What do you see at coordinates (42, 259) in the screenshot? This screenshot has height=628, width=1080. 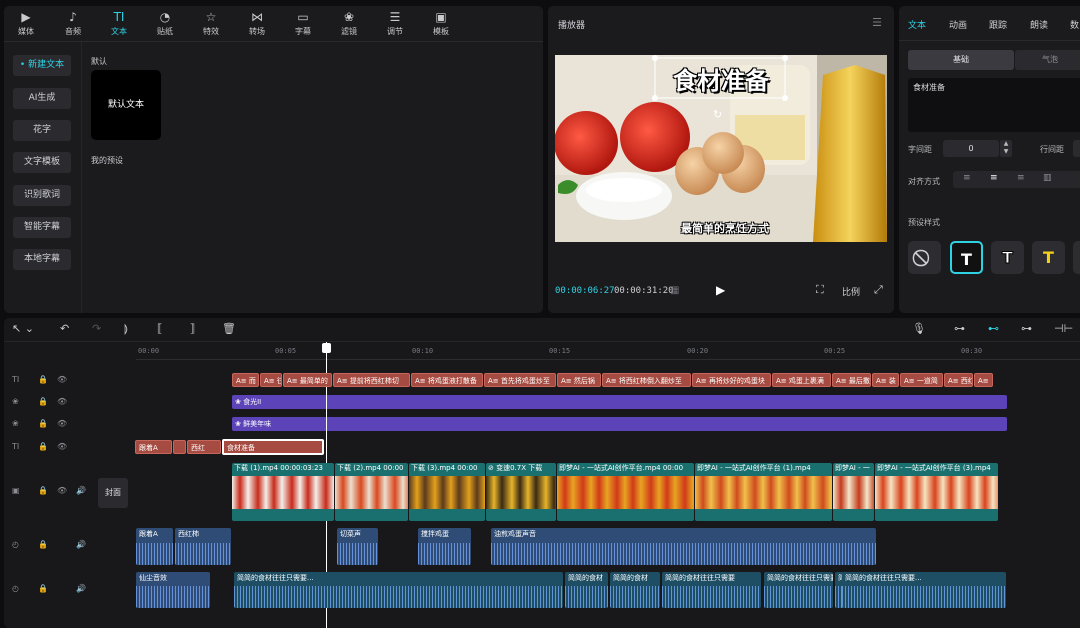 I see `sidebar-item-local-subtitle: 本地字幕` at bounding box center [42, 259].